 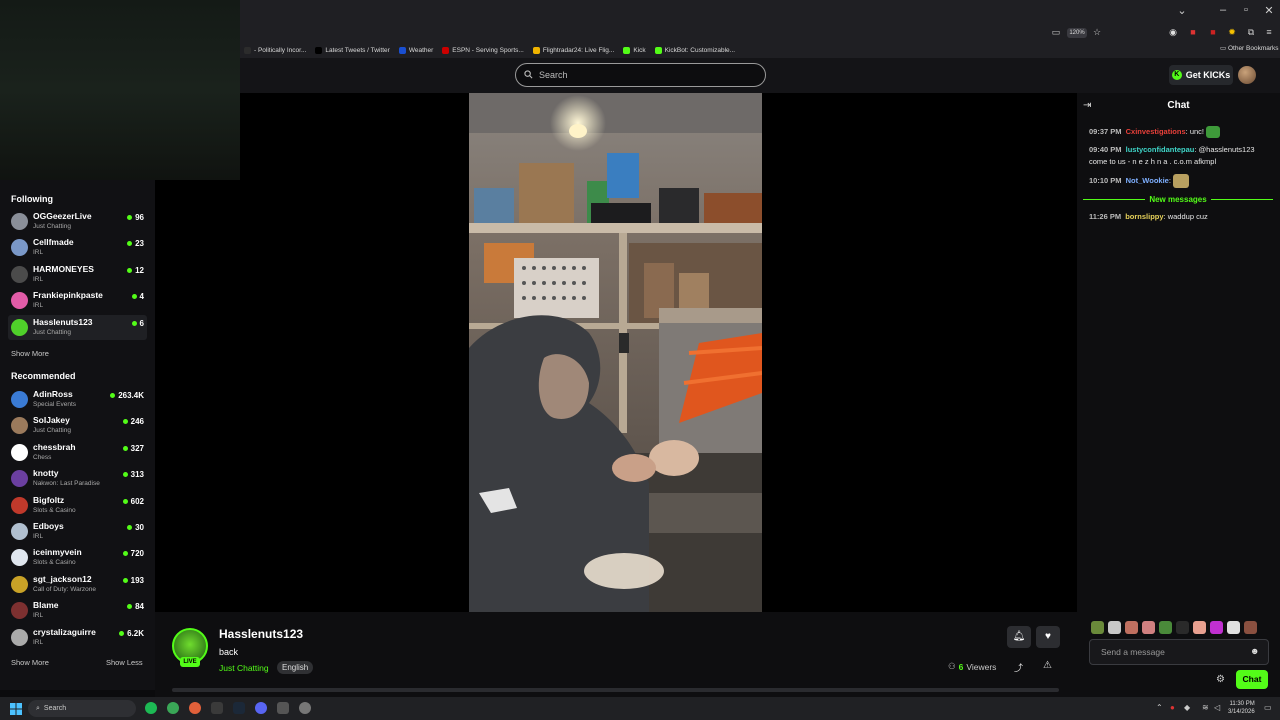 What do you see at coordinates (1232, 32) in the screenshot?
I see `extension-icon: ✹` at bounding box center [1232, 32].